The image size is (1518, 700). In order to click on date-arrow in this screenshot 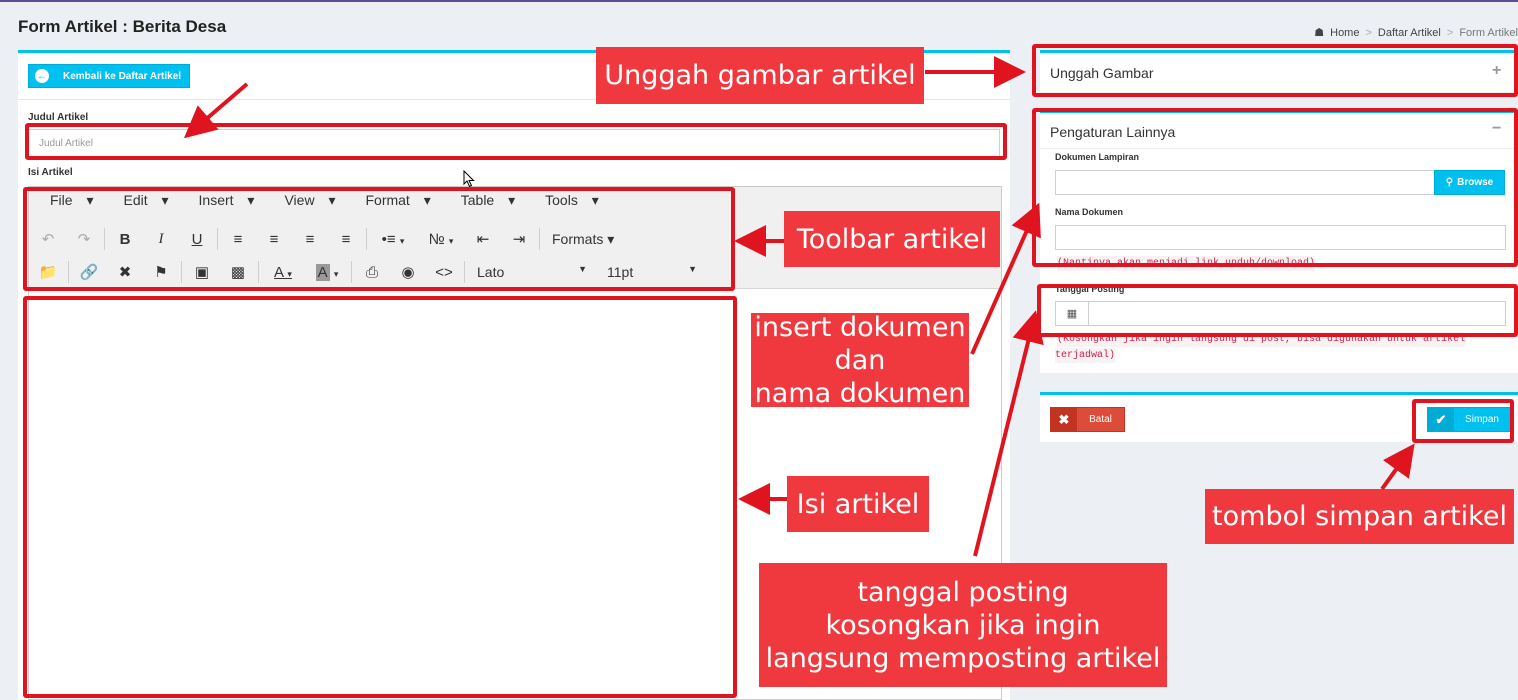, I will do `click(1008, 433)`.